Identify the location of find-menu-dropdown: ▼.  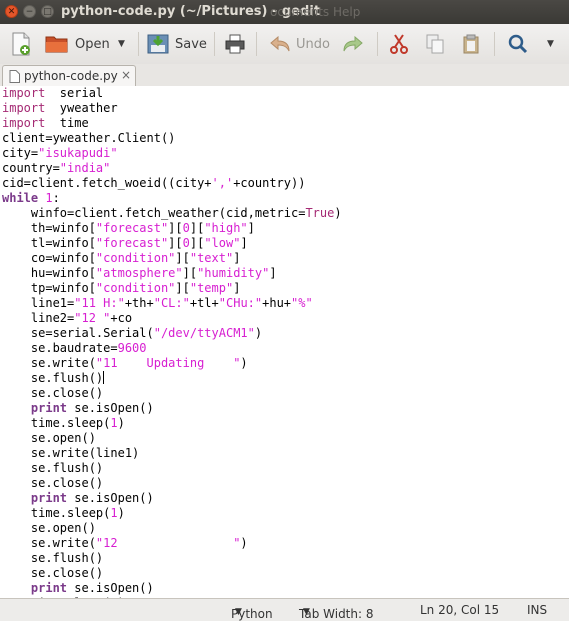
(550, 44).